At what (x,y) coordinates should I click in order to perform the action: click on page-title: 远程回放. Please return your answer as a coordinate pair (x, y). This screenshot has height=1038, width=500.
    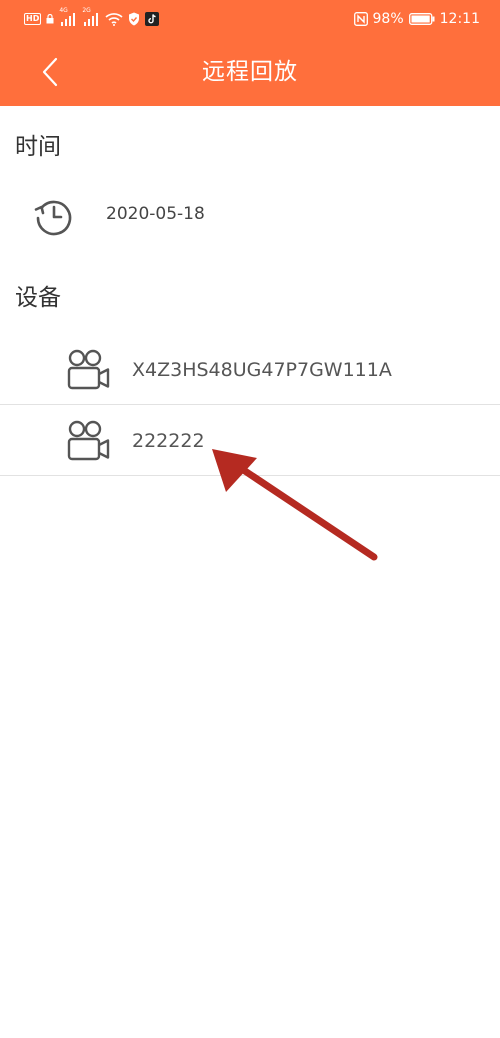
    Looking at the image, I should click on (250, 72).